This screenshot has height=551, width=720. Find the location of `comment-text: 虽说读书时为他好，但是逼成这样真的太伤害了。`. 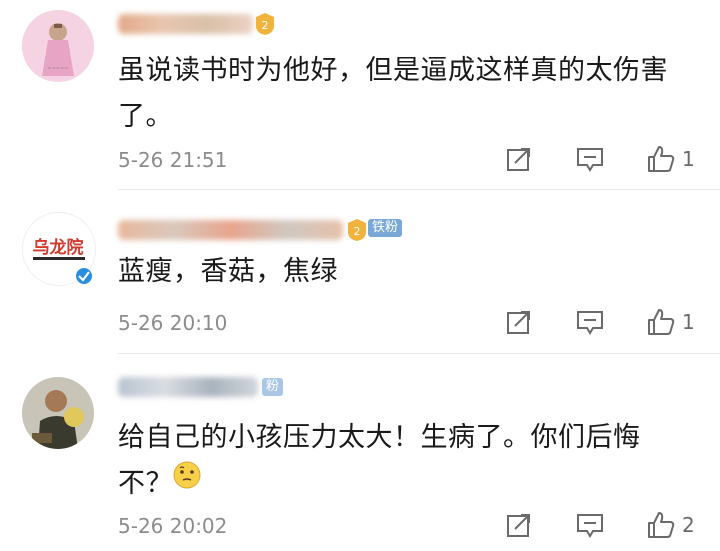

comment-text: 虽说读书时为他好，但是逼成这样真的太伤害了。 is located at coordinates (393, 93).